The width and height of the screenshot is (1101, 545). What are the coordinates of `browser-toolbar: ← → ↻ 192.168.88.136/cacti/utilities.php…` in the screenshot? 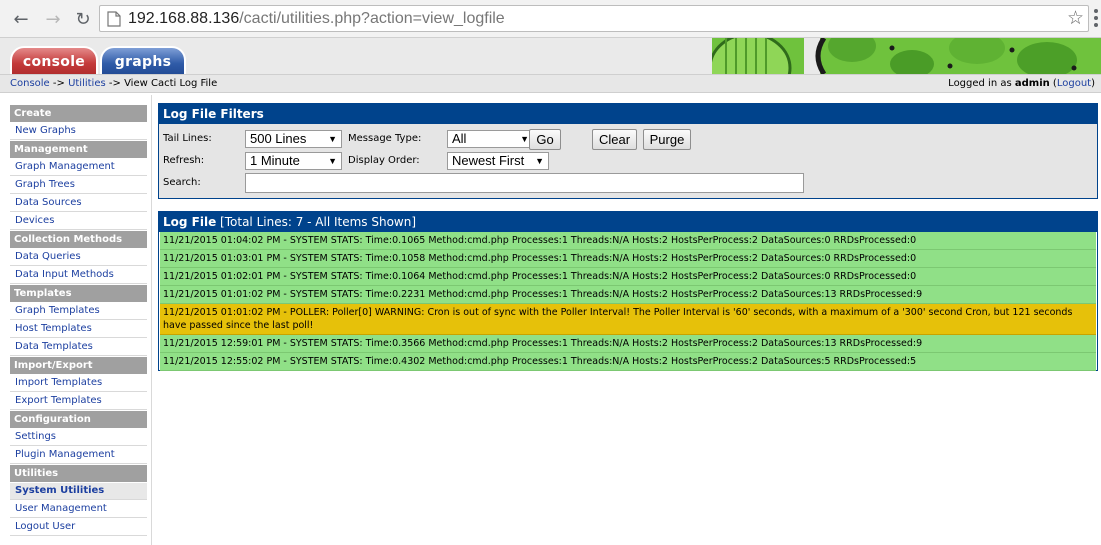 It's located at (550, 19).